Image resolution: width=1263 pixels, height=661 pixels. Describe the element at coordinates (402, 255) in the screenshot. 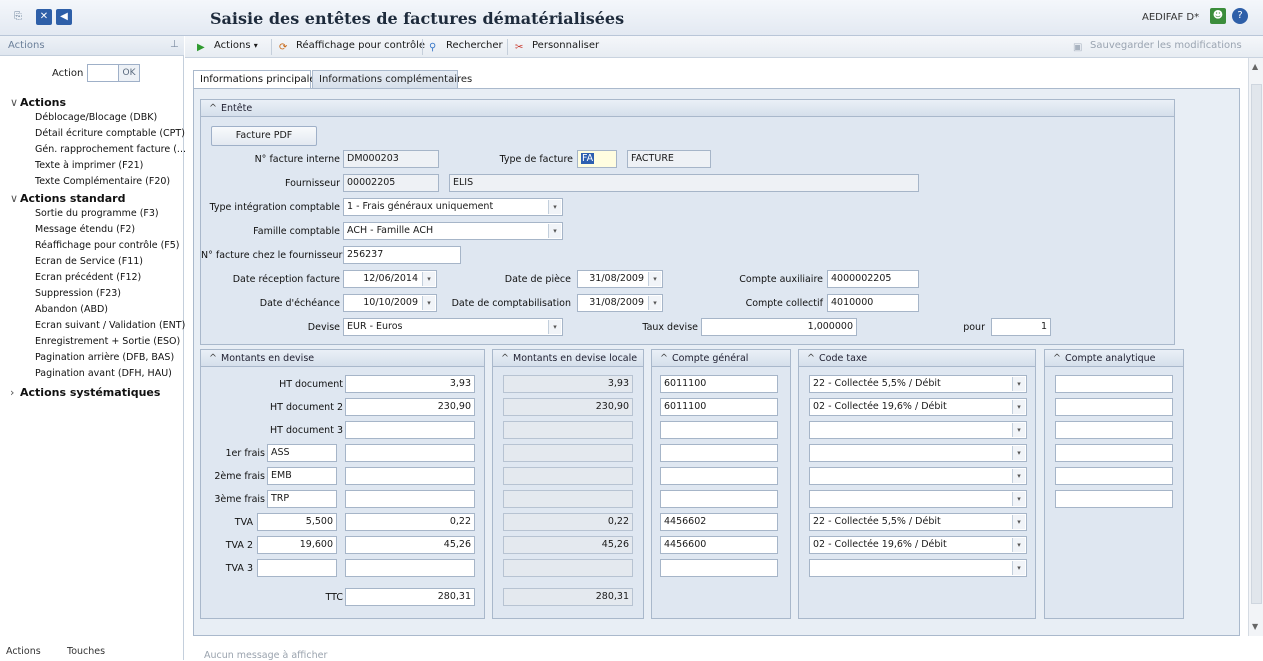

I see `supplier-invoice-field: 256237` at that location.